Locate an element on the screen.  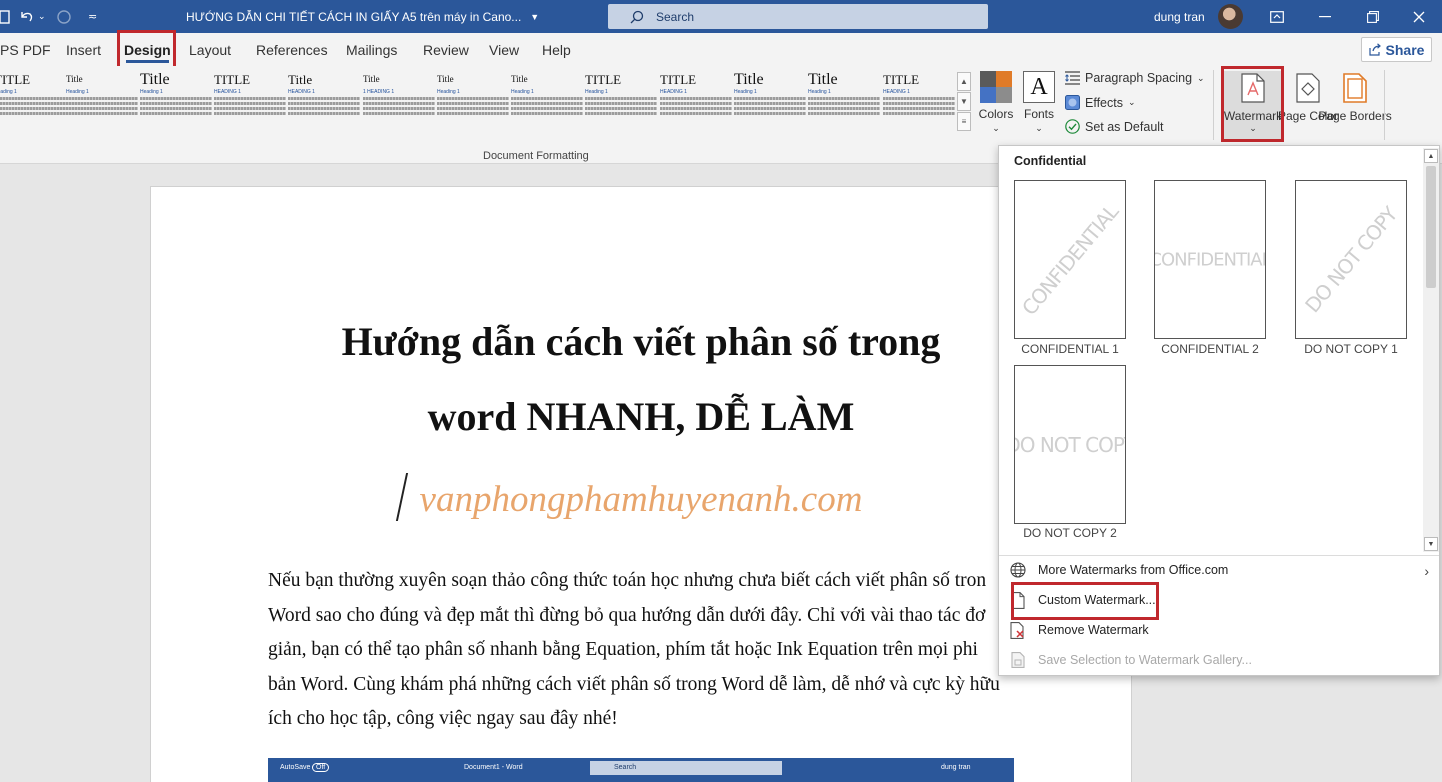
ribbon-separator is located at coordinates (1213, 105).